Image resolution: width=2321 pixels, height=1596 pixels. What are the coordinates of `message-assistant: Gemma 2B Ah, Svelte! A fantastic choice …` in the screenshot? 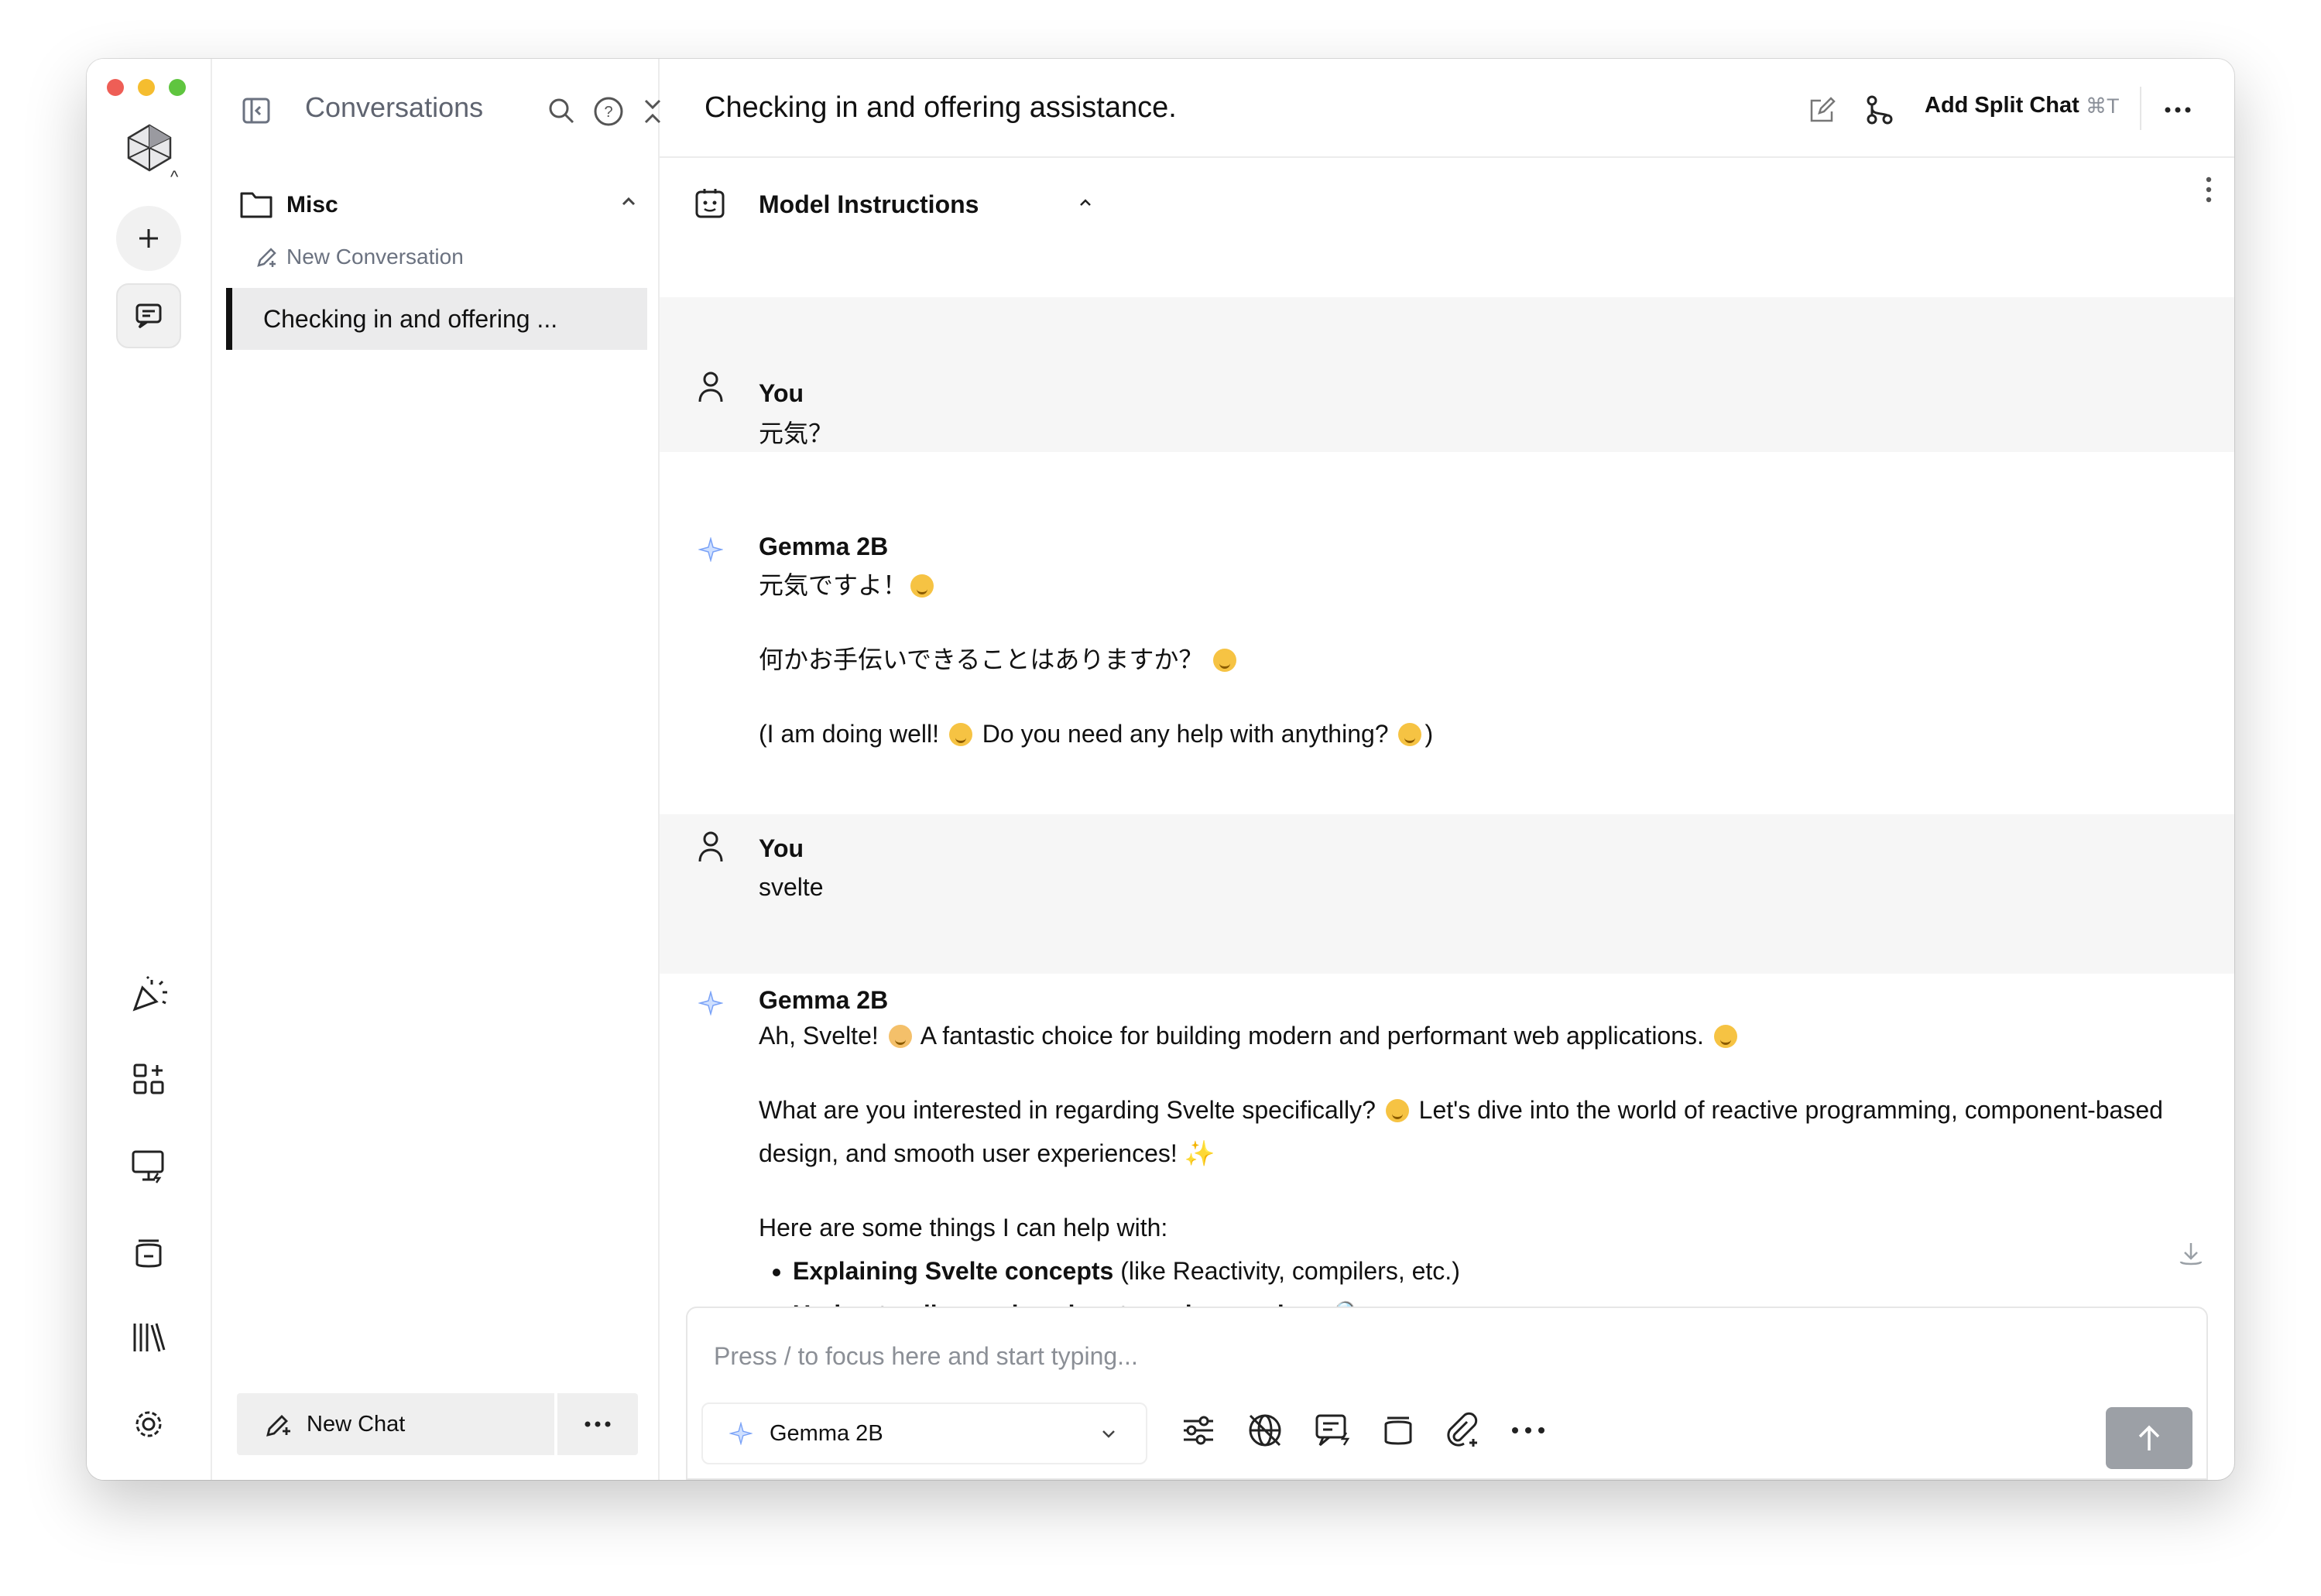 It's located at (1447, 1140).